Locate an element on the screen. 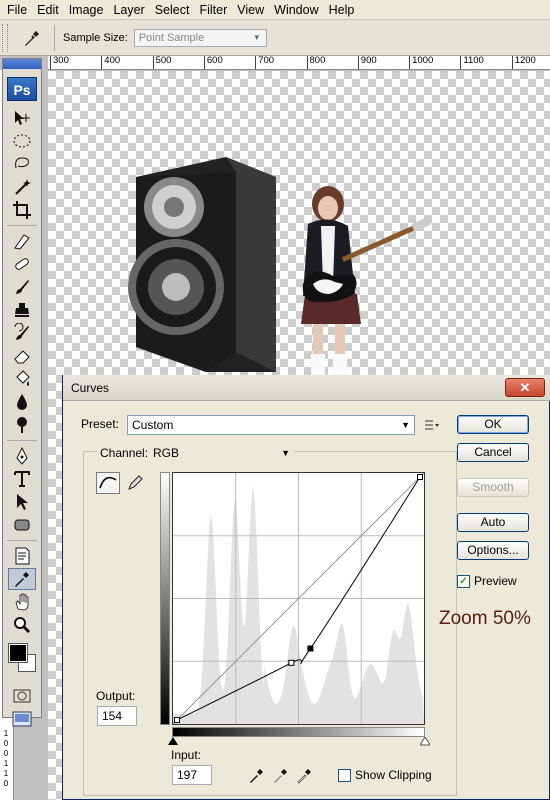 This screenshot has width=550, height=800. ruler-tick-label: 400 is located at coordinates (110, 62).